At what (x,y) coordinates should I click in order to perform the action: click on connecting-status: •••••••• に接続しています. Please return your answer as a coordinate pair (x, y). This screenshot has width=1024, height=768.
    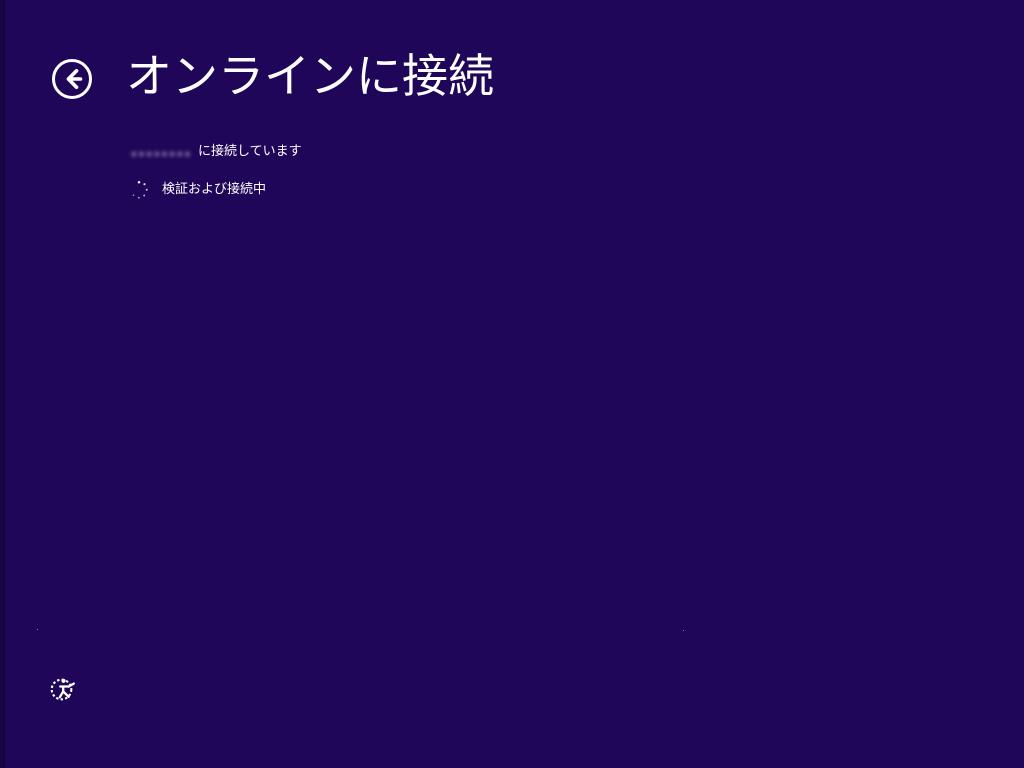
    Looking at the image, I should click on (216, 152).